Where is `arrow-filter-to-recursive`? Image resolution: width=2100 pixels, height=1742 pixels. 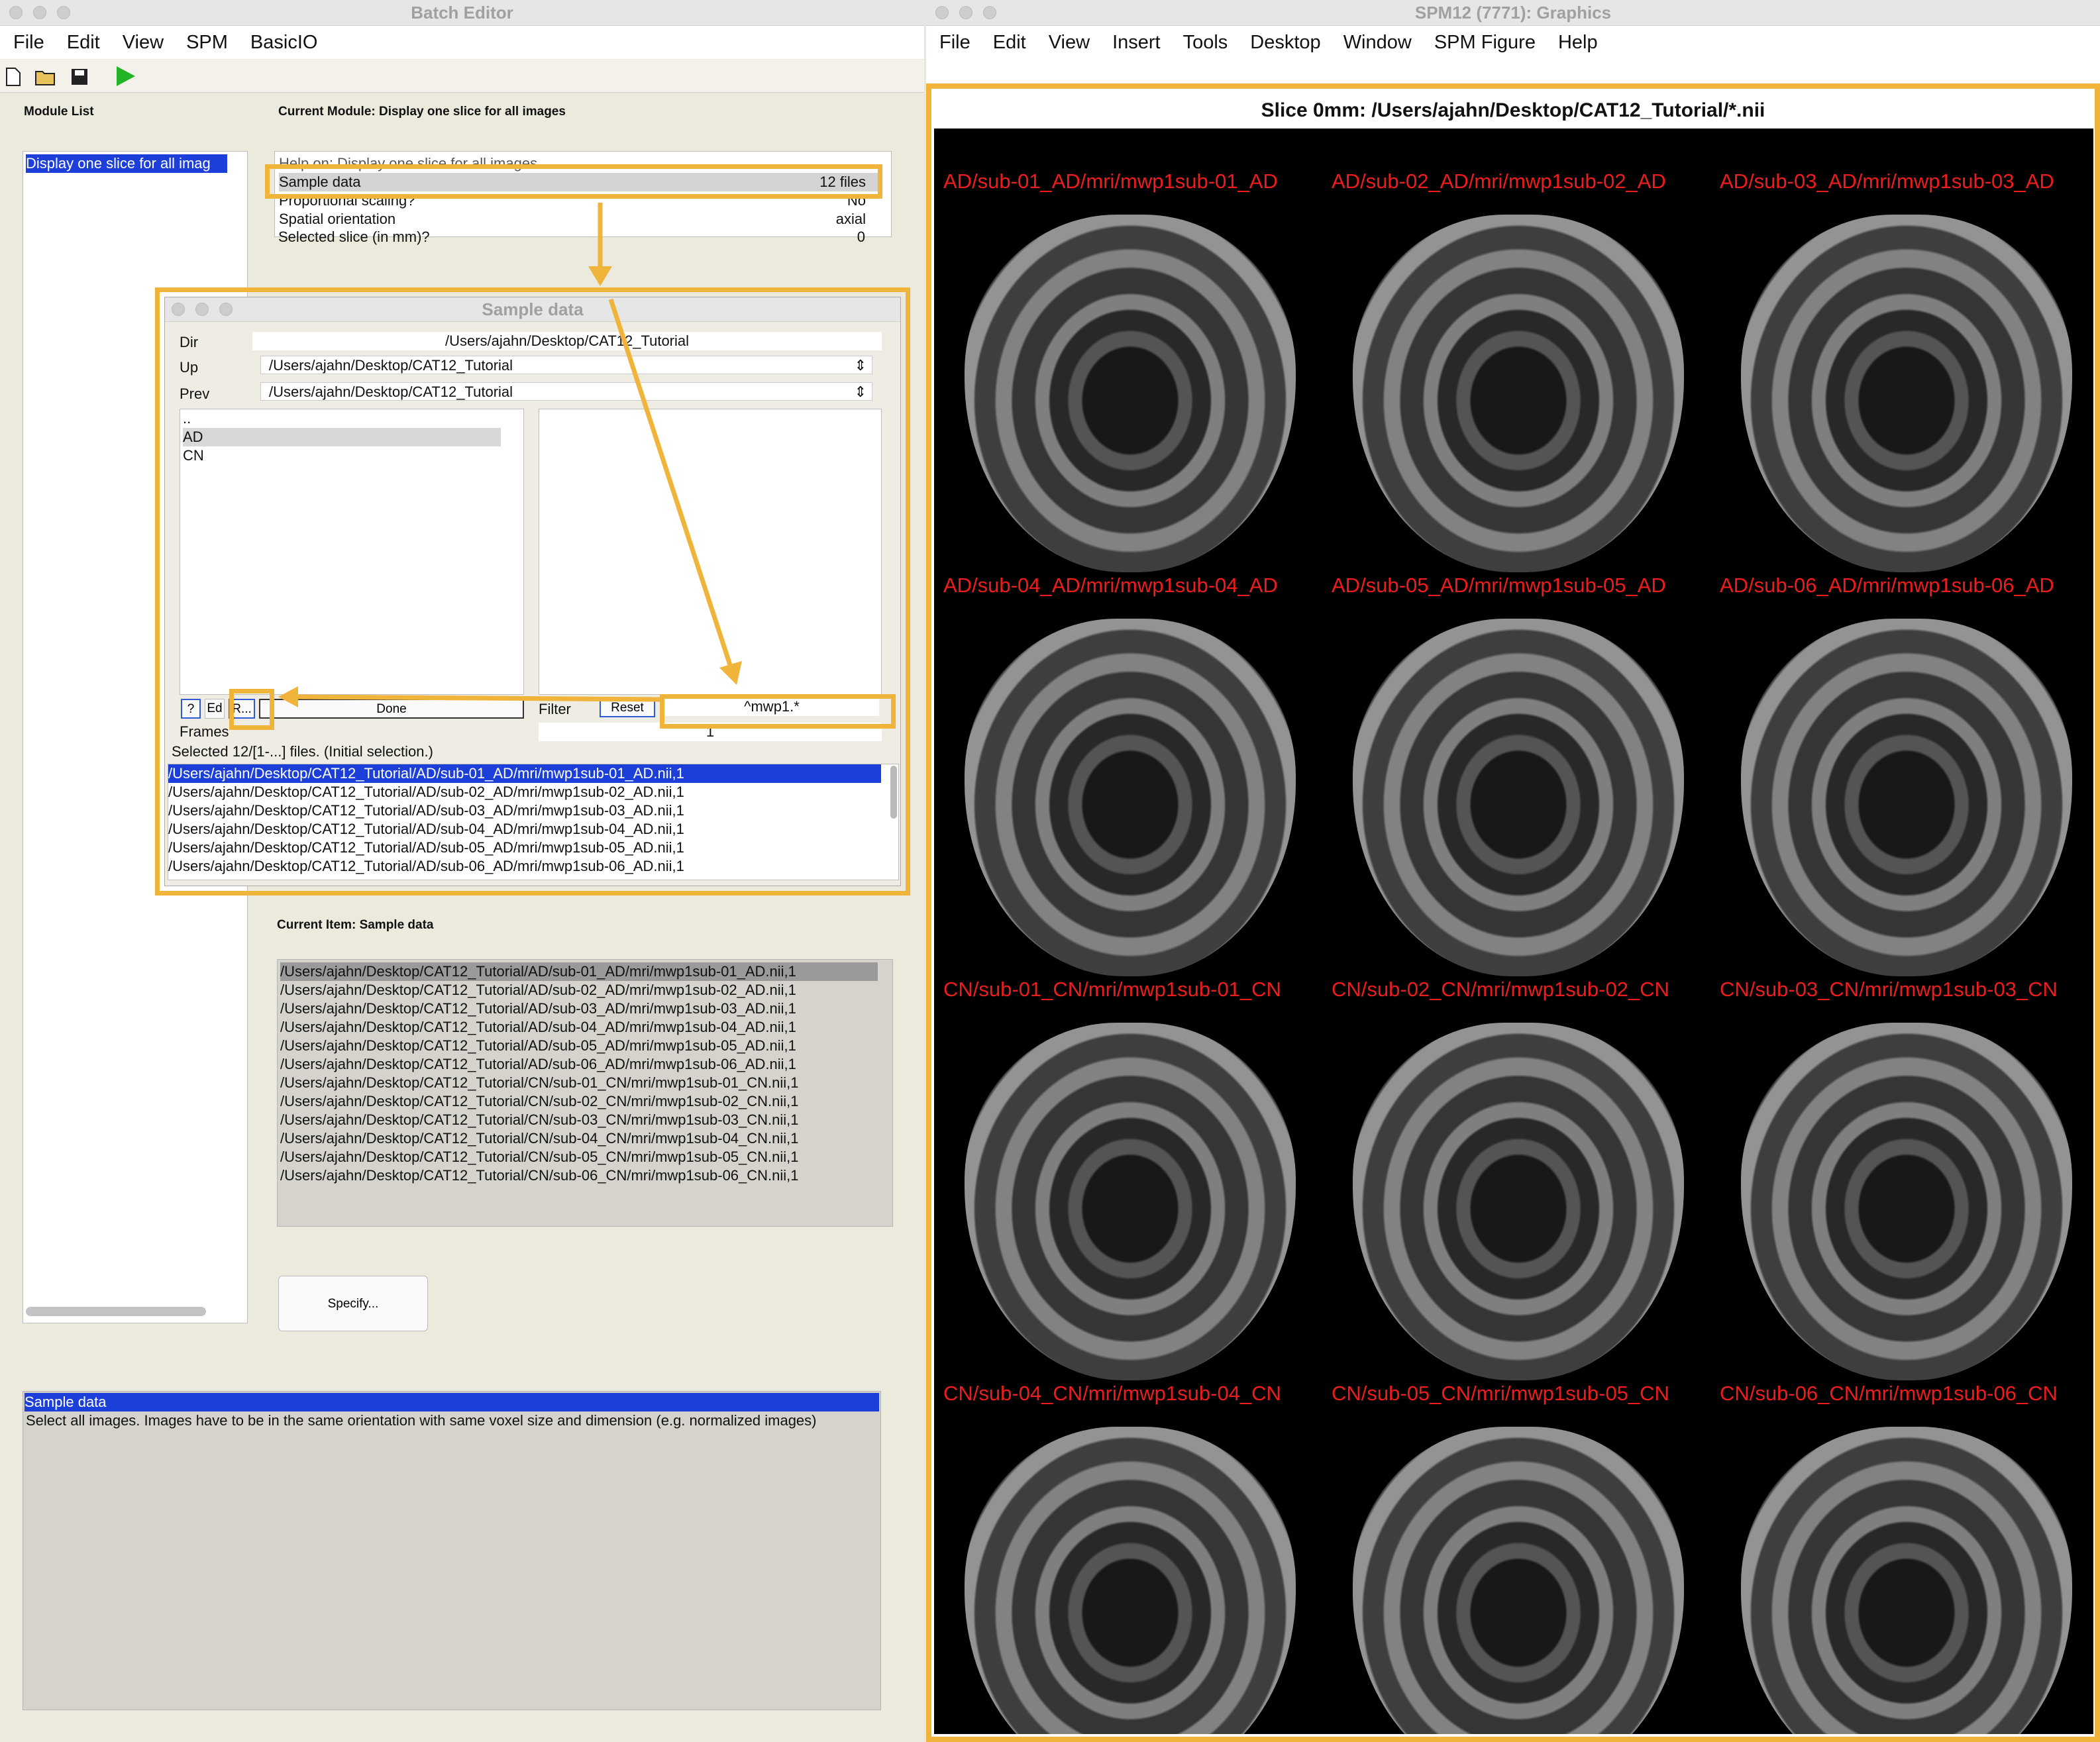 arrow-filter-to-recursive is located at coordinates (479, 698).